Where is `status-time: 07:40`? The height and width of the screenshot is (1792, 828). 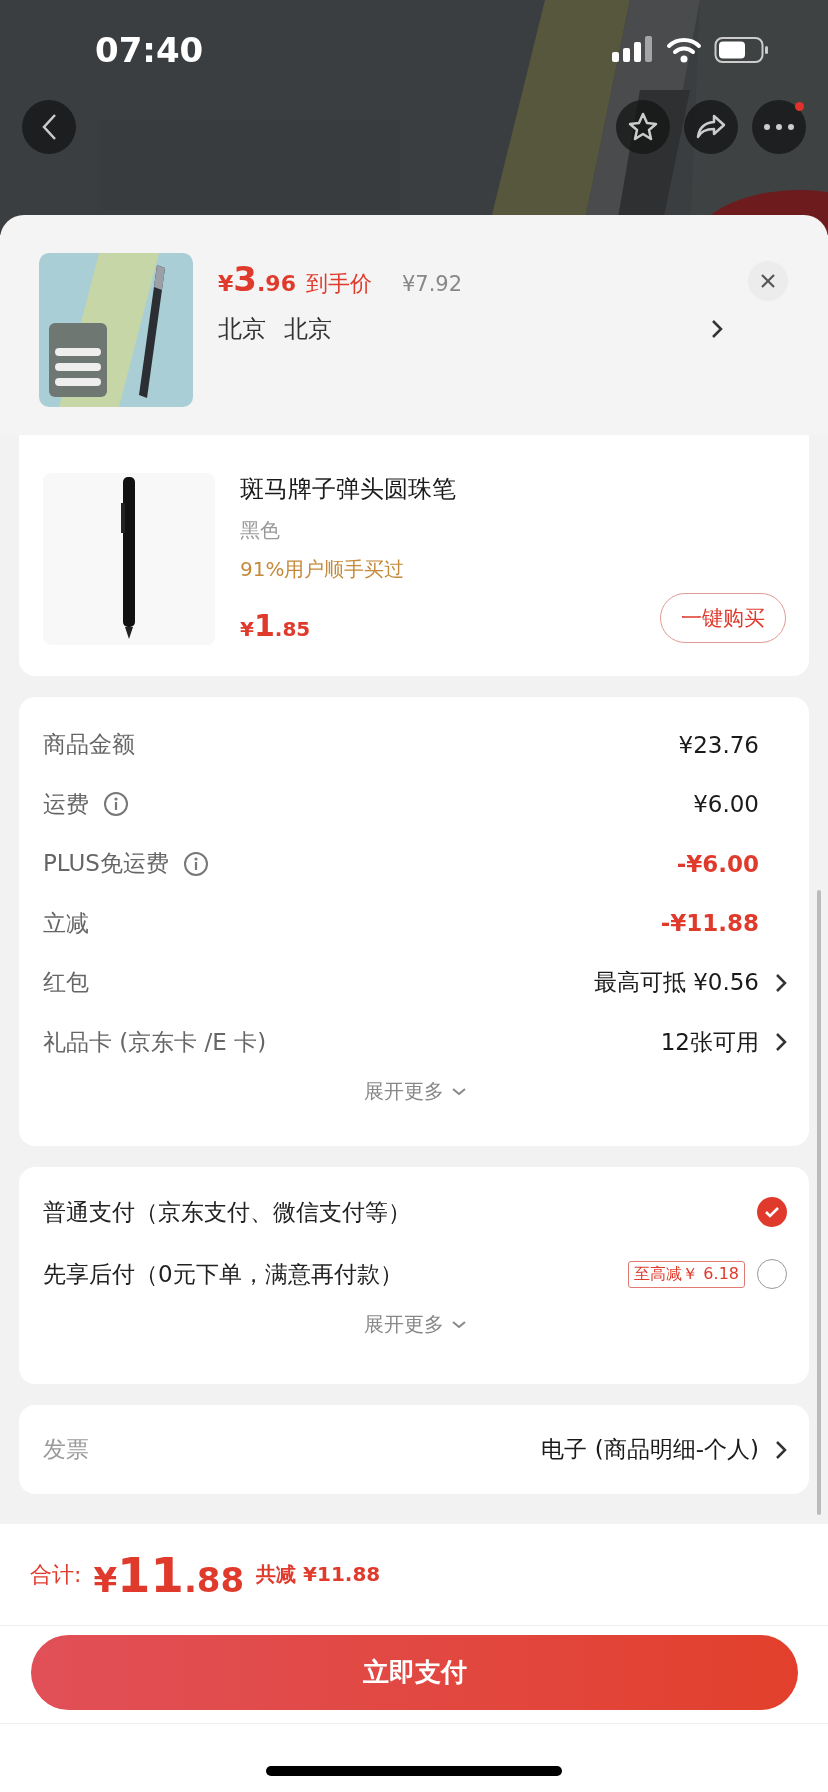 status-time: 07:40 is located at coordinates (149, 50).